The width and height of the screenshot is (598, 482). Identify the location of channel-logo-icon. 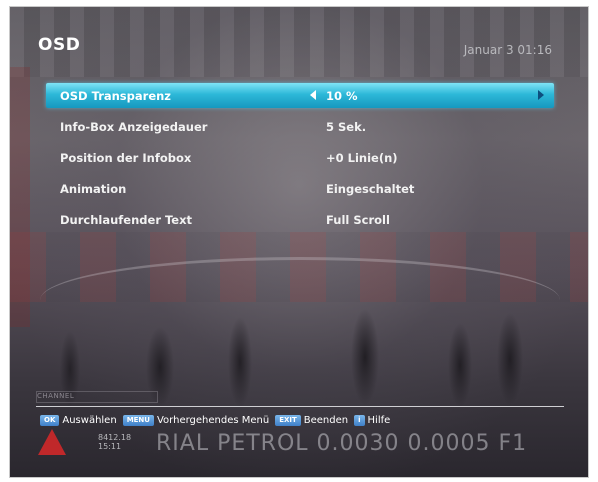
(52, 442).